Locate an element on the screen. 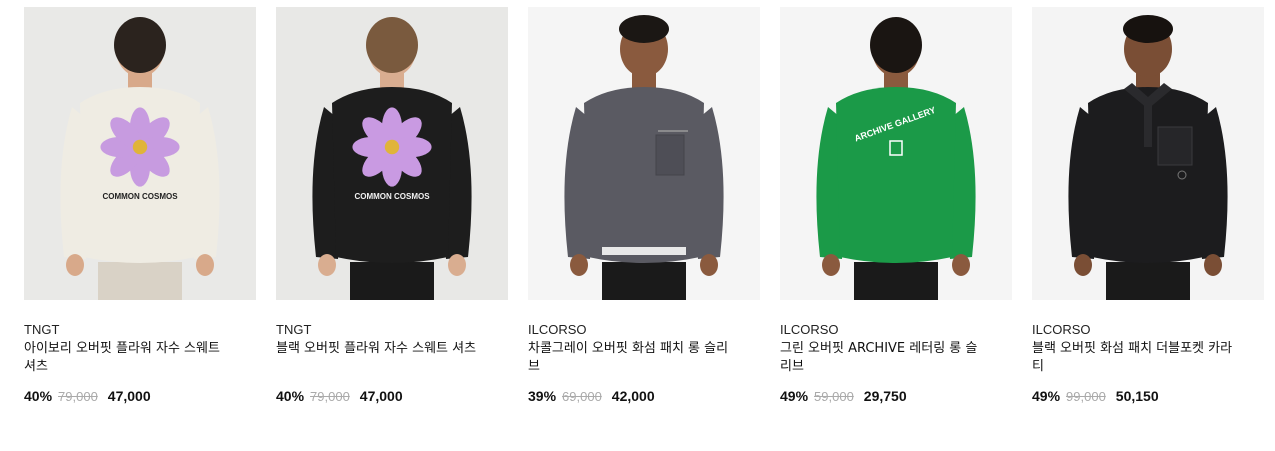 The width and height of the screenshot is (1275, 451). product-name: 블랙 오버핏 플라워 자수 스웨트 셔츠 is located at coordinates (380, 358).